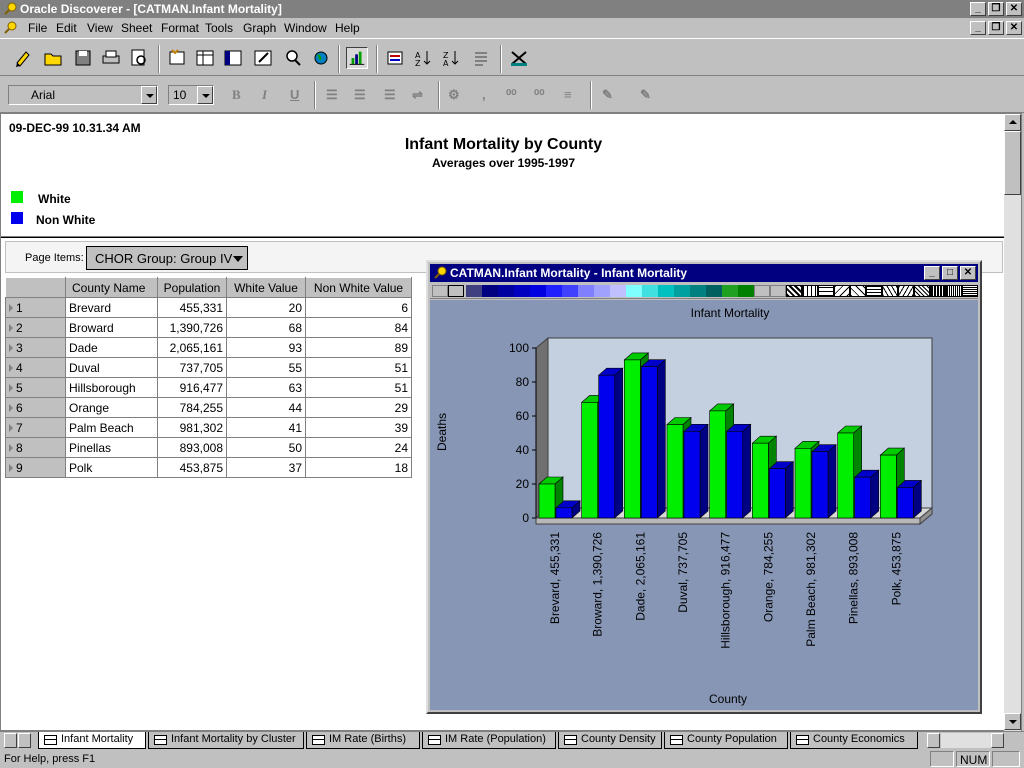 This screenshot has width=1024, height=768. What do you see at coordinates (233, 58) in the screenshot?
I see `crosstab-layout-icon` at bounding box center [233, 58].